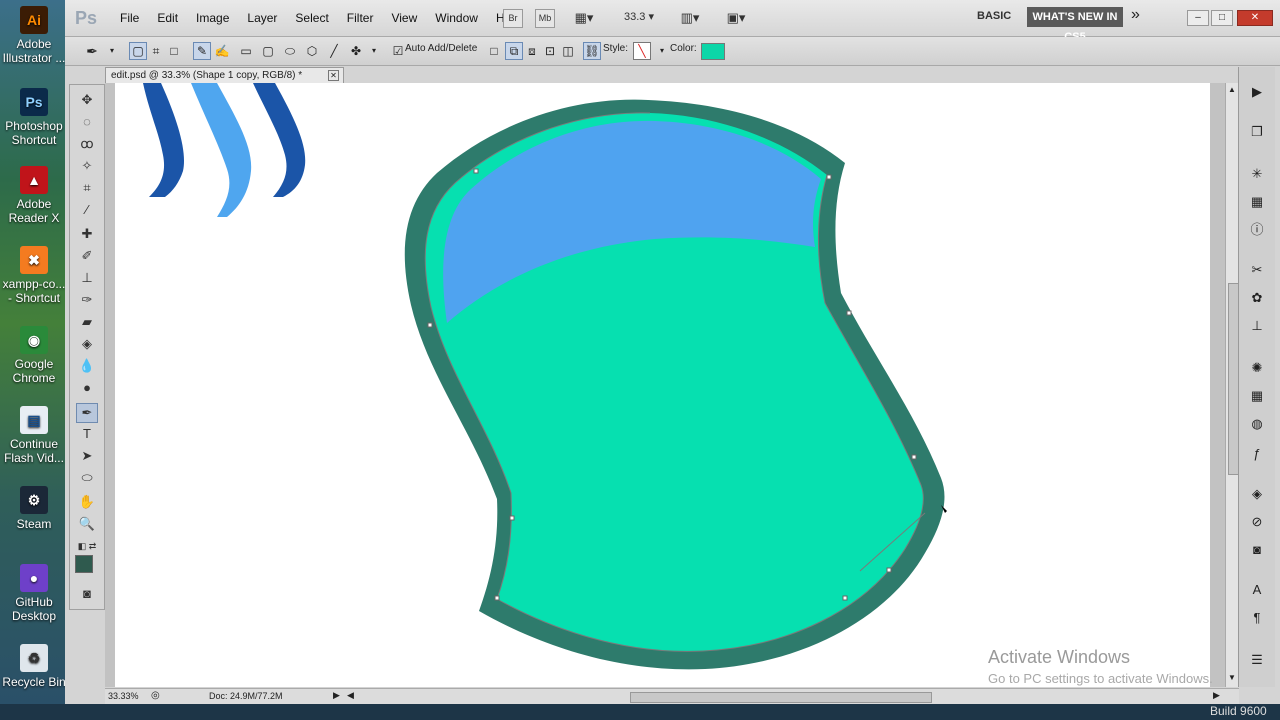  Describe the element at coordinates (334, 51) in the screenshot. I see `line-icon: ╱` at that location.